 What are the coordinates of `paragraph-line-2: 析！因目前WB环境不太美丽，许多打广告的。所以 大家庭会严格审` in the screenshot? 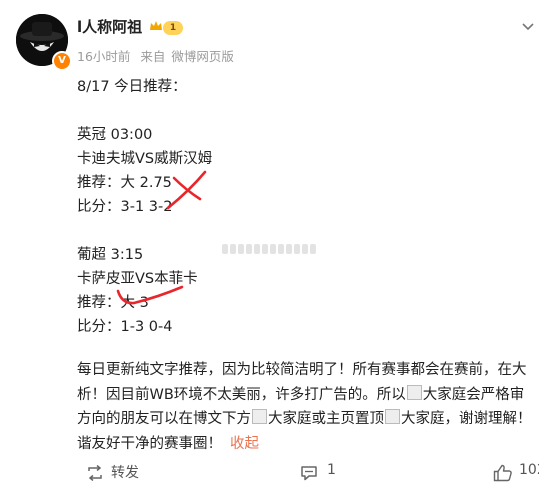 It's located at (304, 395).